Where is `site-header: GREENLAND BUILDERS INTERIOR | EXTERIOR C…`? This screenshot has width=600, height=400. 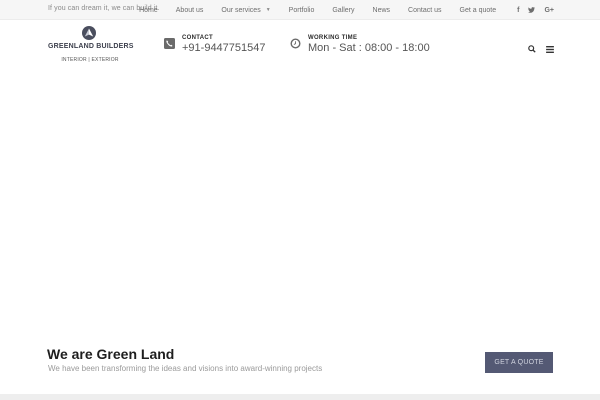 site-header: GREENLAND BUILDERS INTERIOR | EXTERIOR C… is located at coordinates (300, 45).